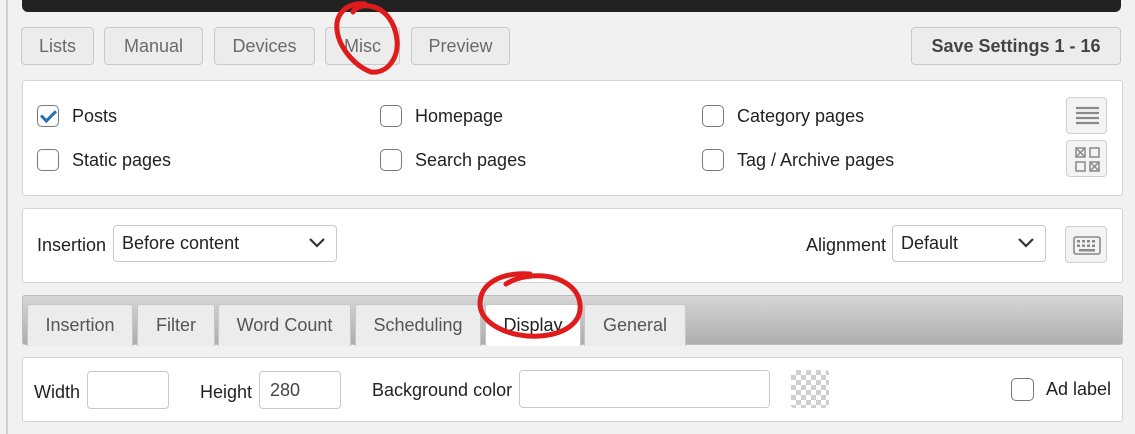  Describe the element at coordinates (969, 243) in the screenshot. I see `alignment-select: Default` at that location.